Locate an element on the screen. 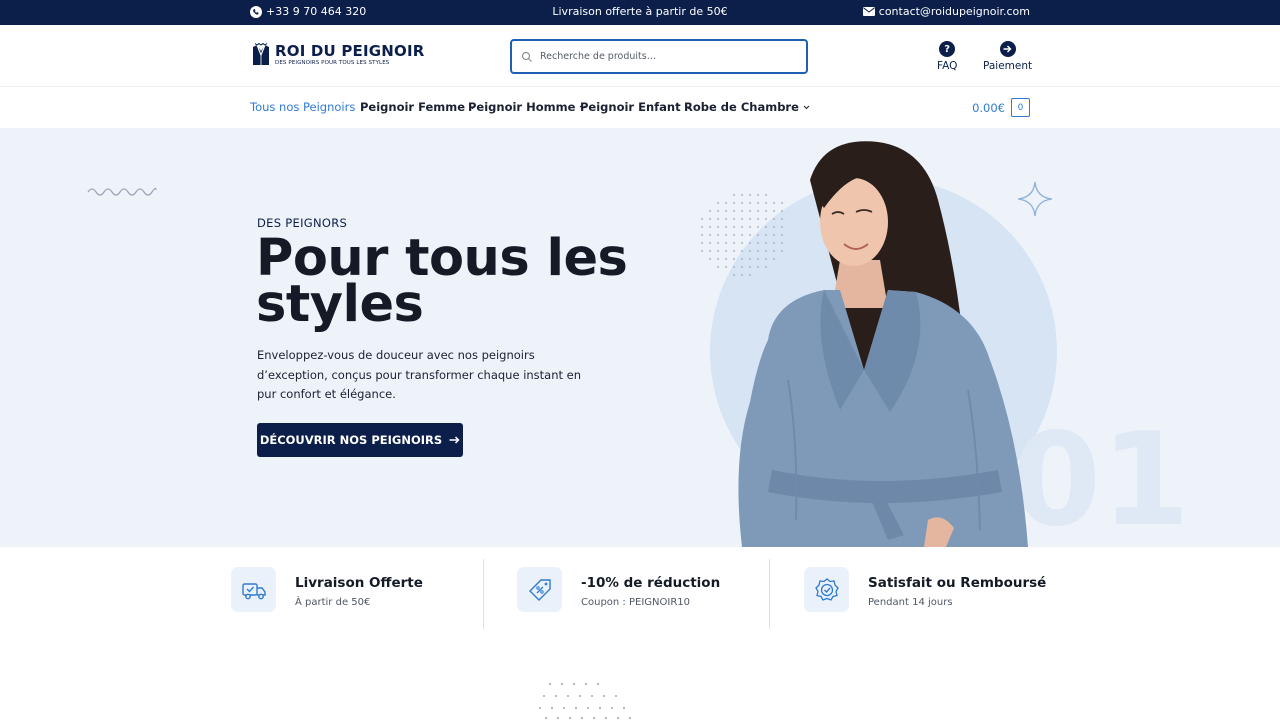 This screenshot has height=720, width=1280. nav-item-label: Robe de Chambre is located at coordinates (741, 107).